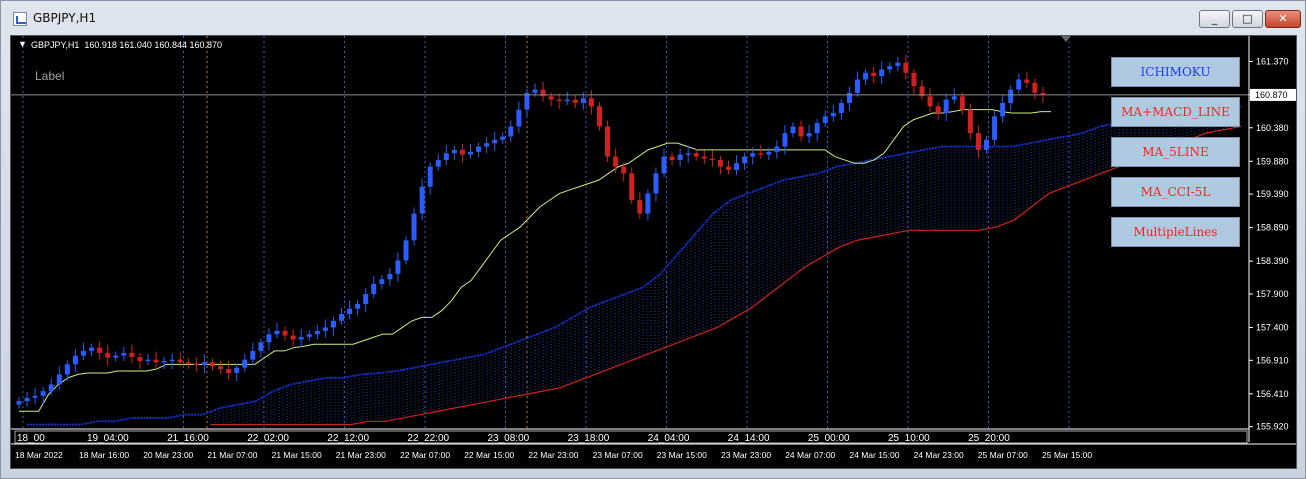 The image size is (1306, 479). What do you see at coordinates (297, 455) in the screenshot?
I see `time-axis-date-label: 21 Mar 15:00` at bounding box center [297, 455].